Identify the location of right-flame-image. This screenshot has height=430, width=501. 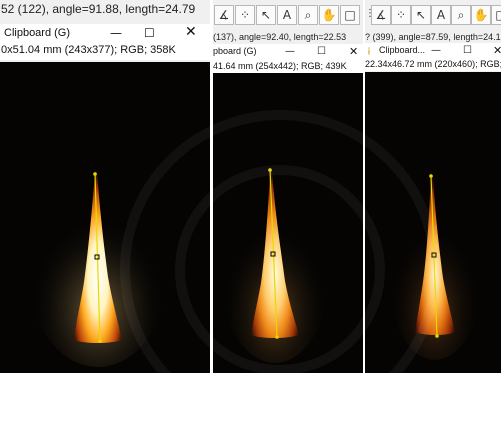
(435, 267).